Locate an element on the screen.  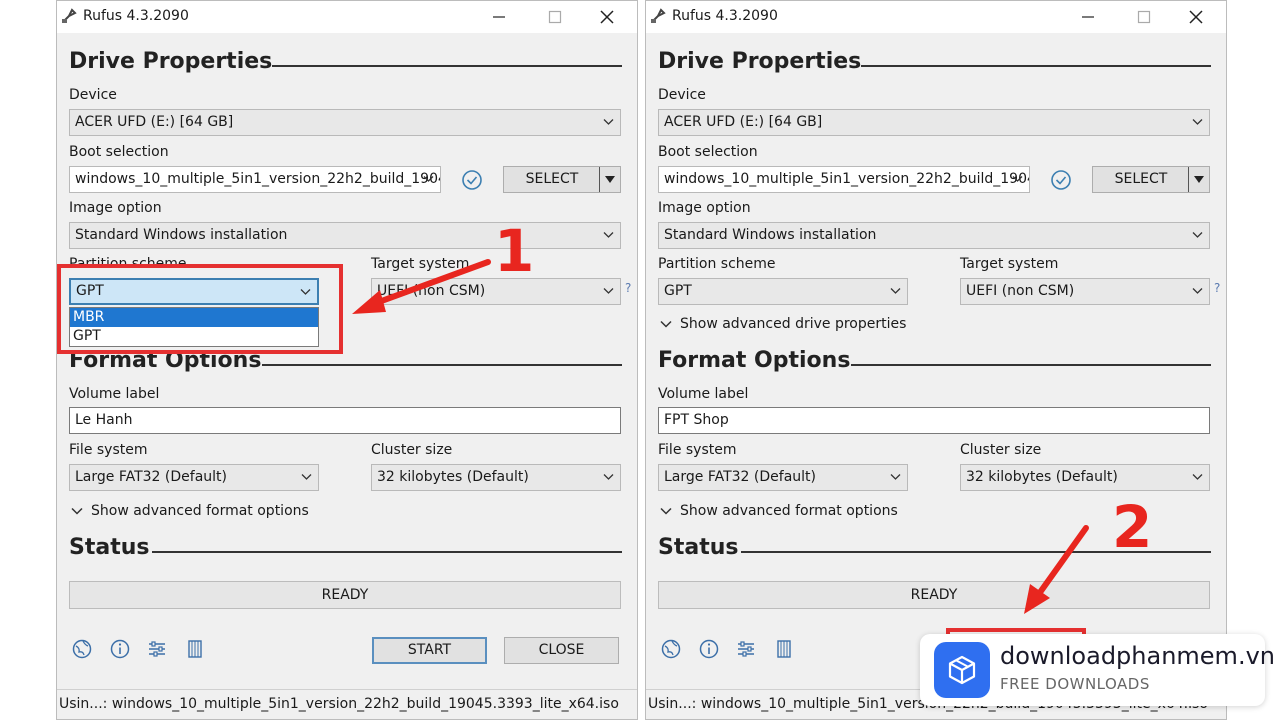
cube-logo-icon is located at coordinates (962, 670).